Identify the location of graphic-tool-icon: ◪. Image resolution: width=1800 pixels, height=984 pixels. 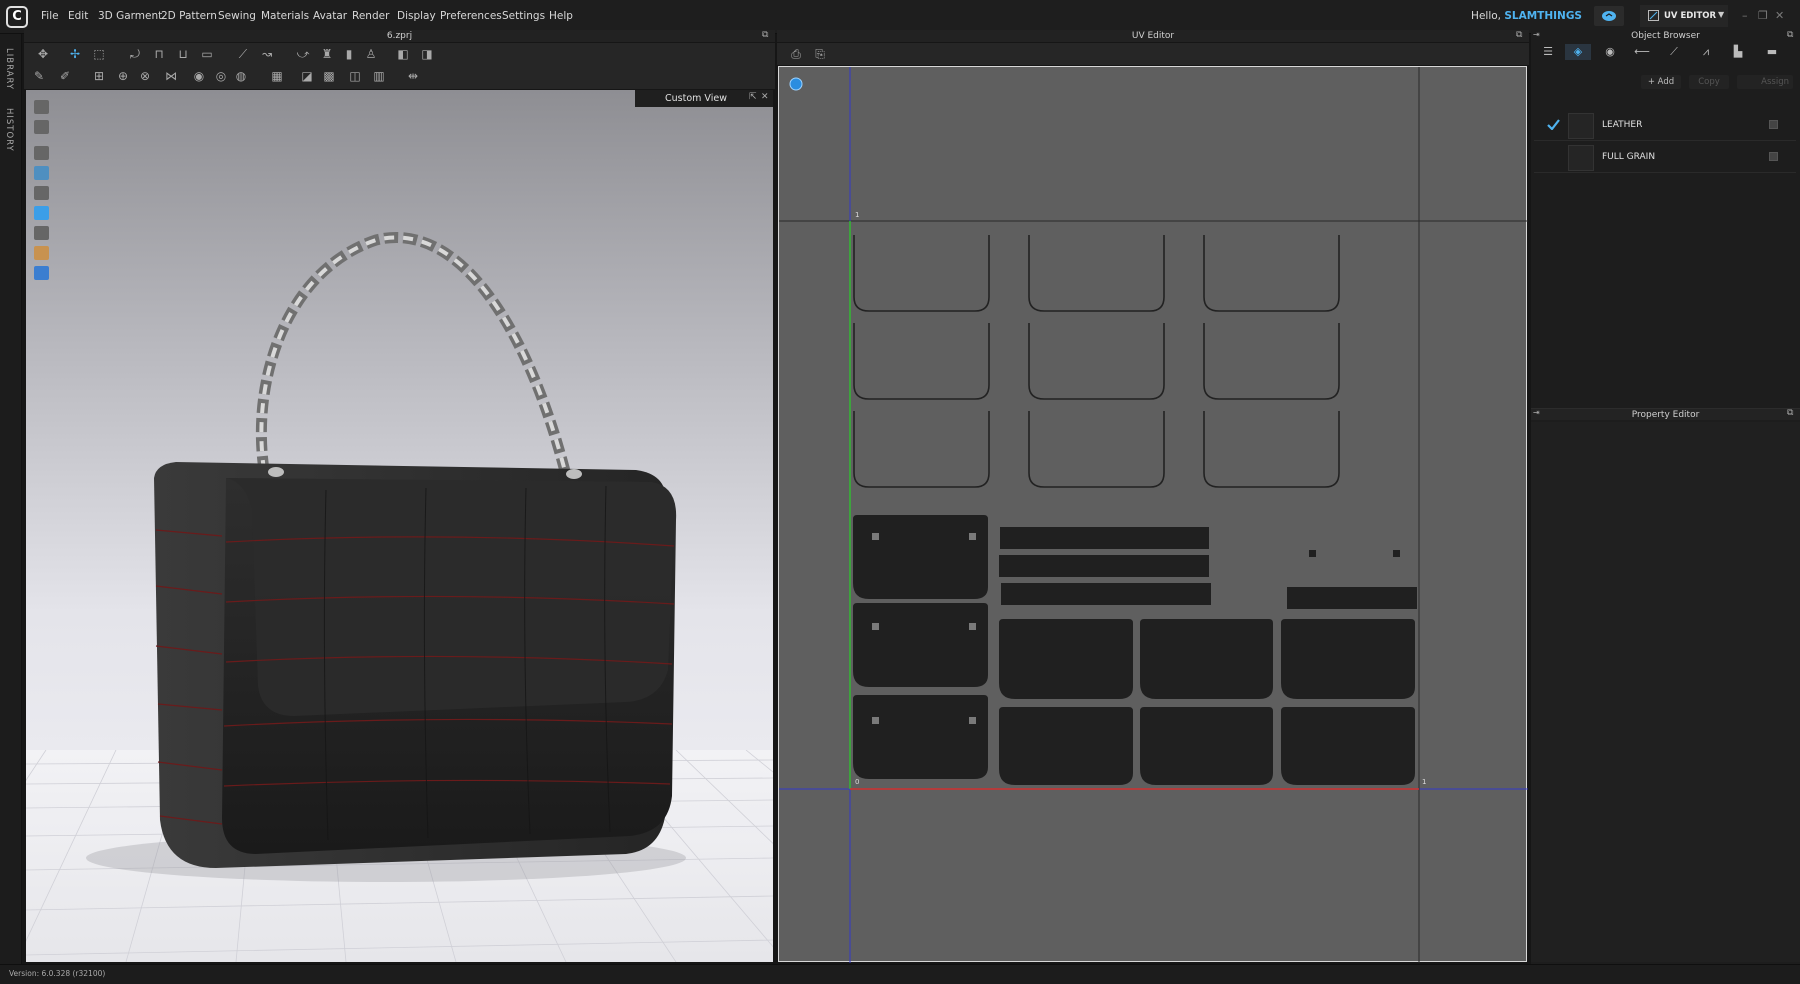
(307, 76).